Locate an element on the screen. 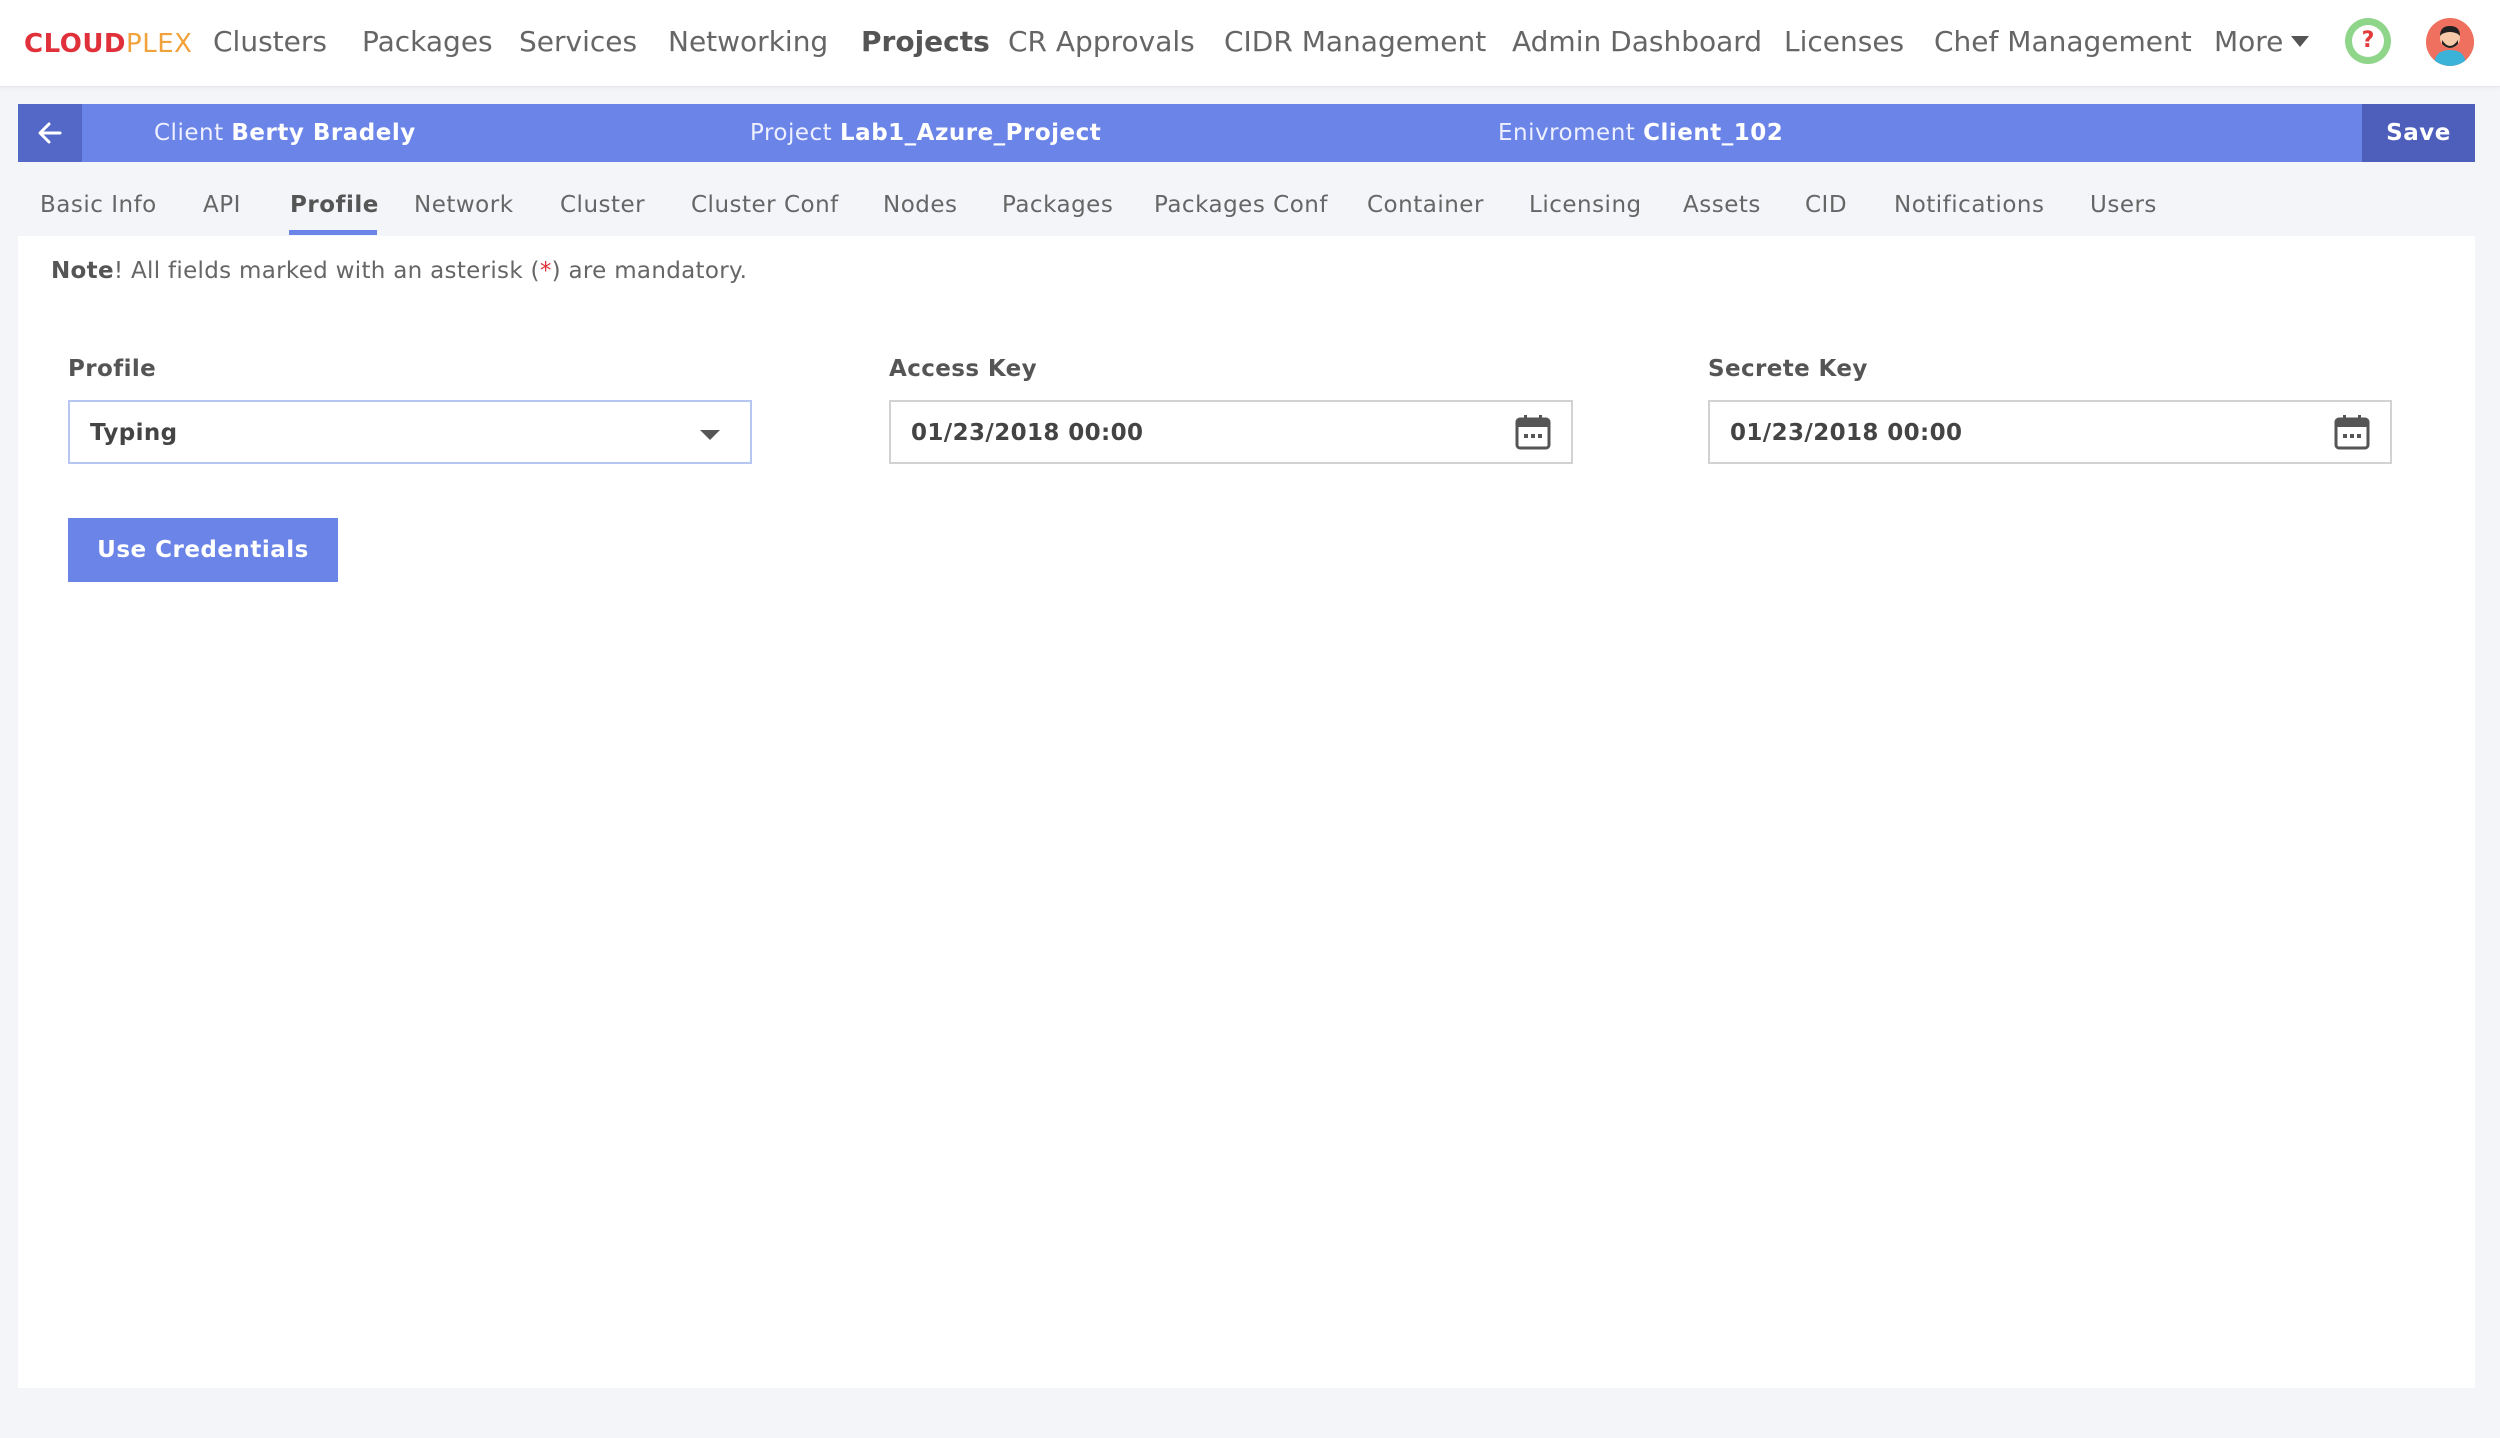 The width and height of the screenshot is (2500, 1438). tab-notifications: Notifications is located at coordinates (1969, 205).